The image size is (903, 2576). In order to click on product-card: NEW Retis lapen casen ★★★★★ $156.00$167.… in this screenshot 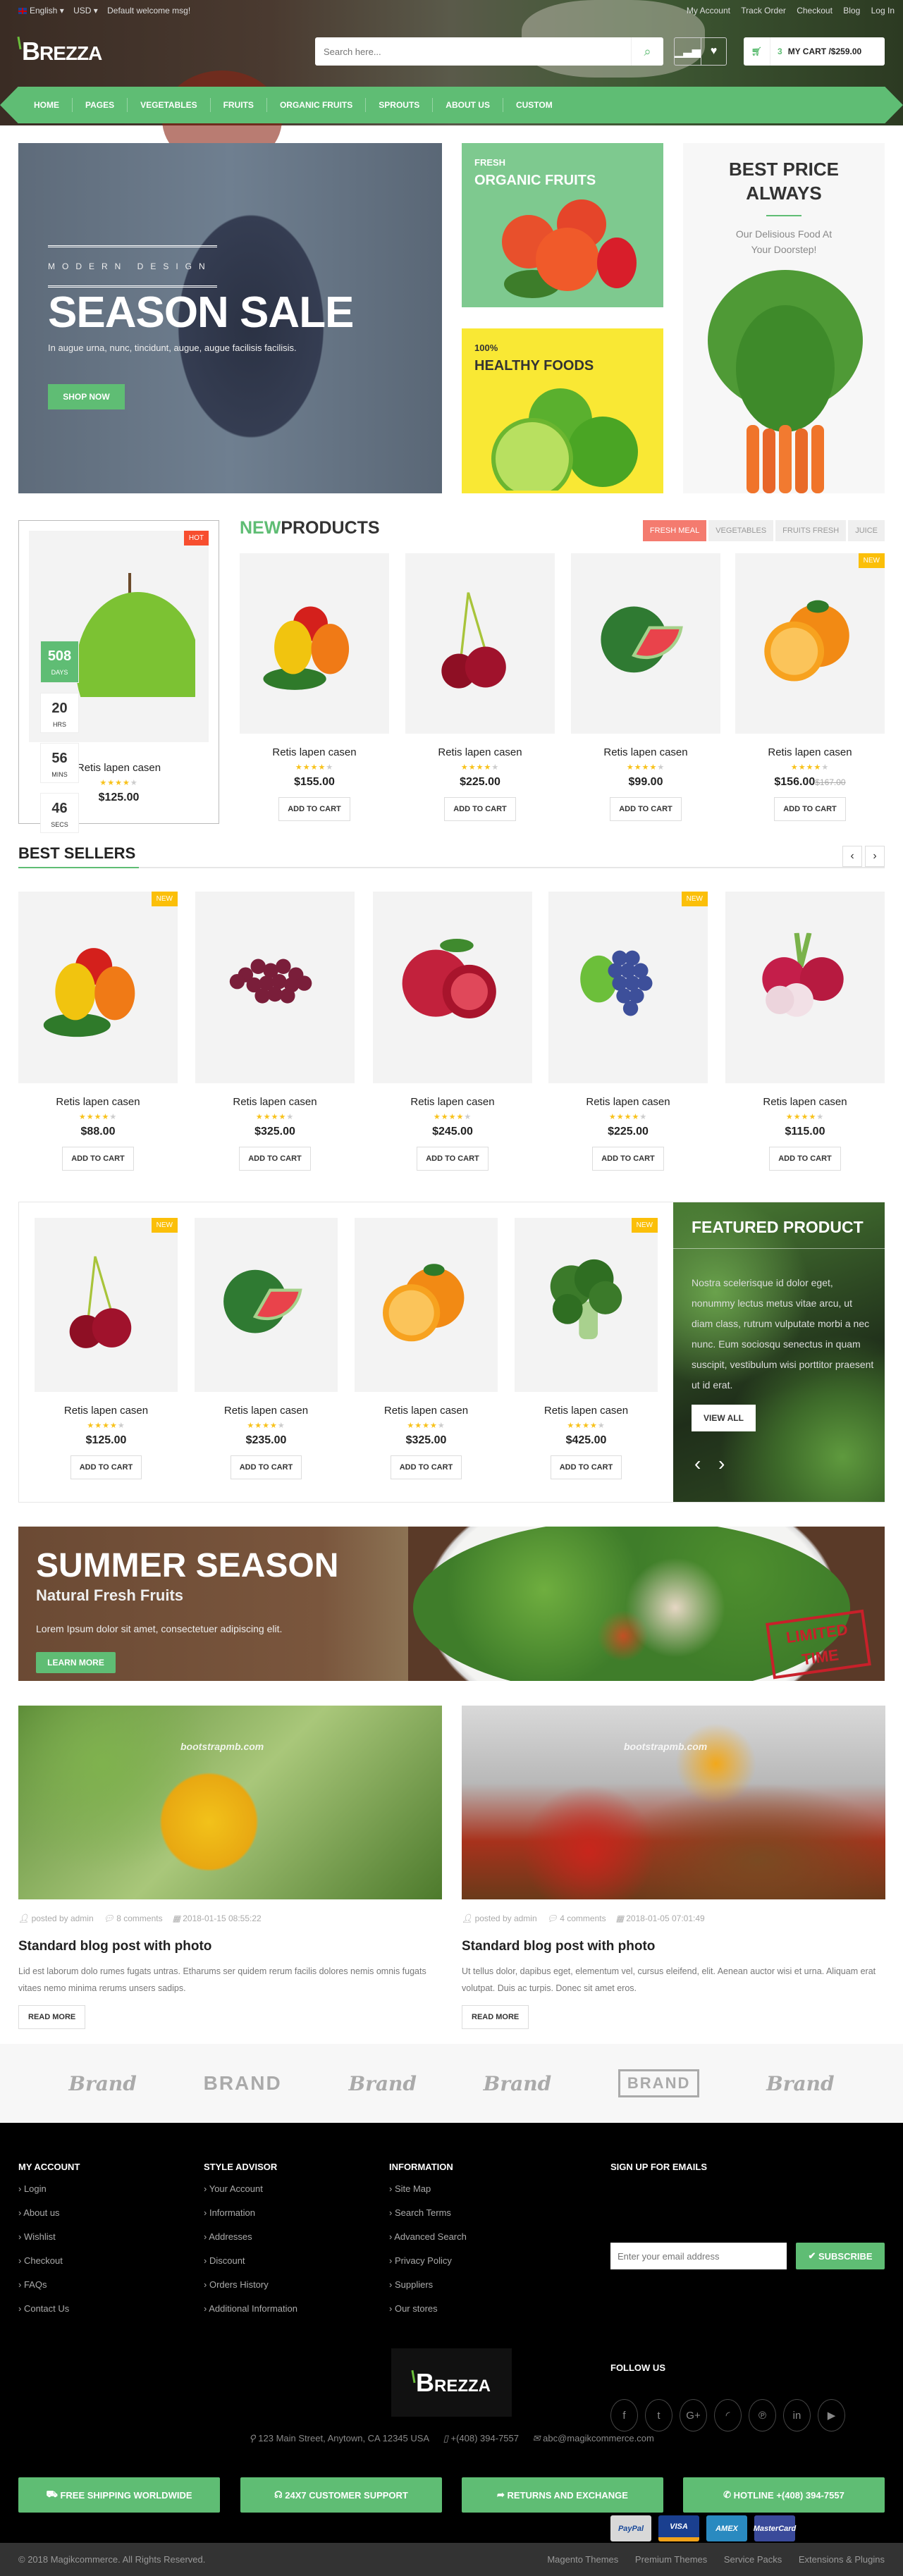, I will do `click(810, 687)`.